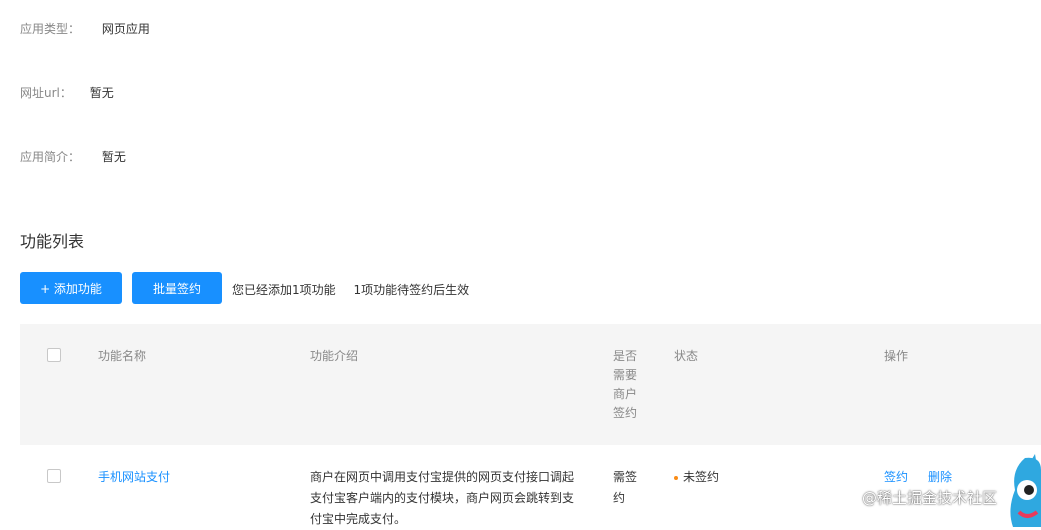  What do you see at coordinates (676, 477) in the screenshot?
I see `status-dot-icon` at bounding box center [676, 477].